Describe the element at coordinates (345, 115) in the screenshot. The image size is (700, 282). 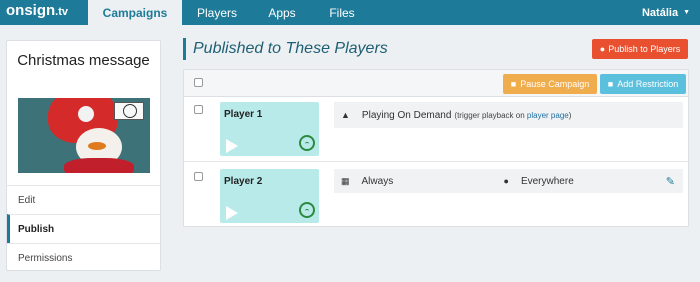
I see `bell-icon: ▲` at that location.